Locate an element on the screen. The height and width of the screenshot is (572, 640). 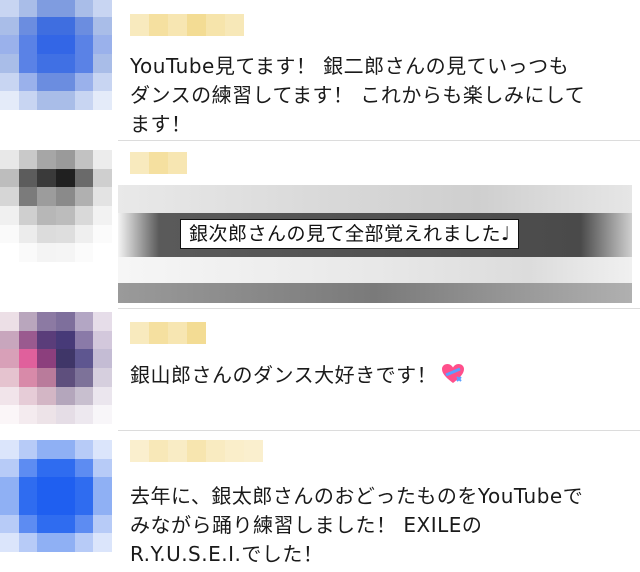
heart-with-ribbon-icon is located at coordinates (453, 374).